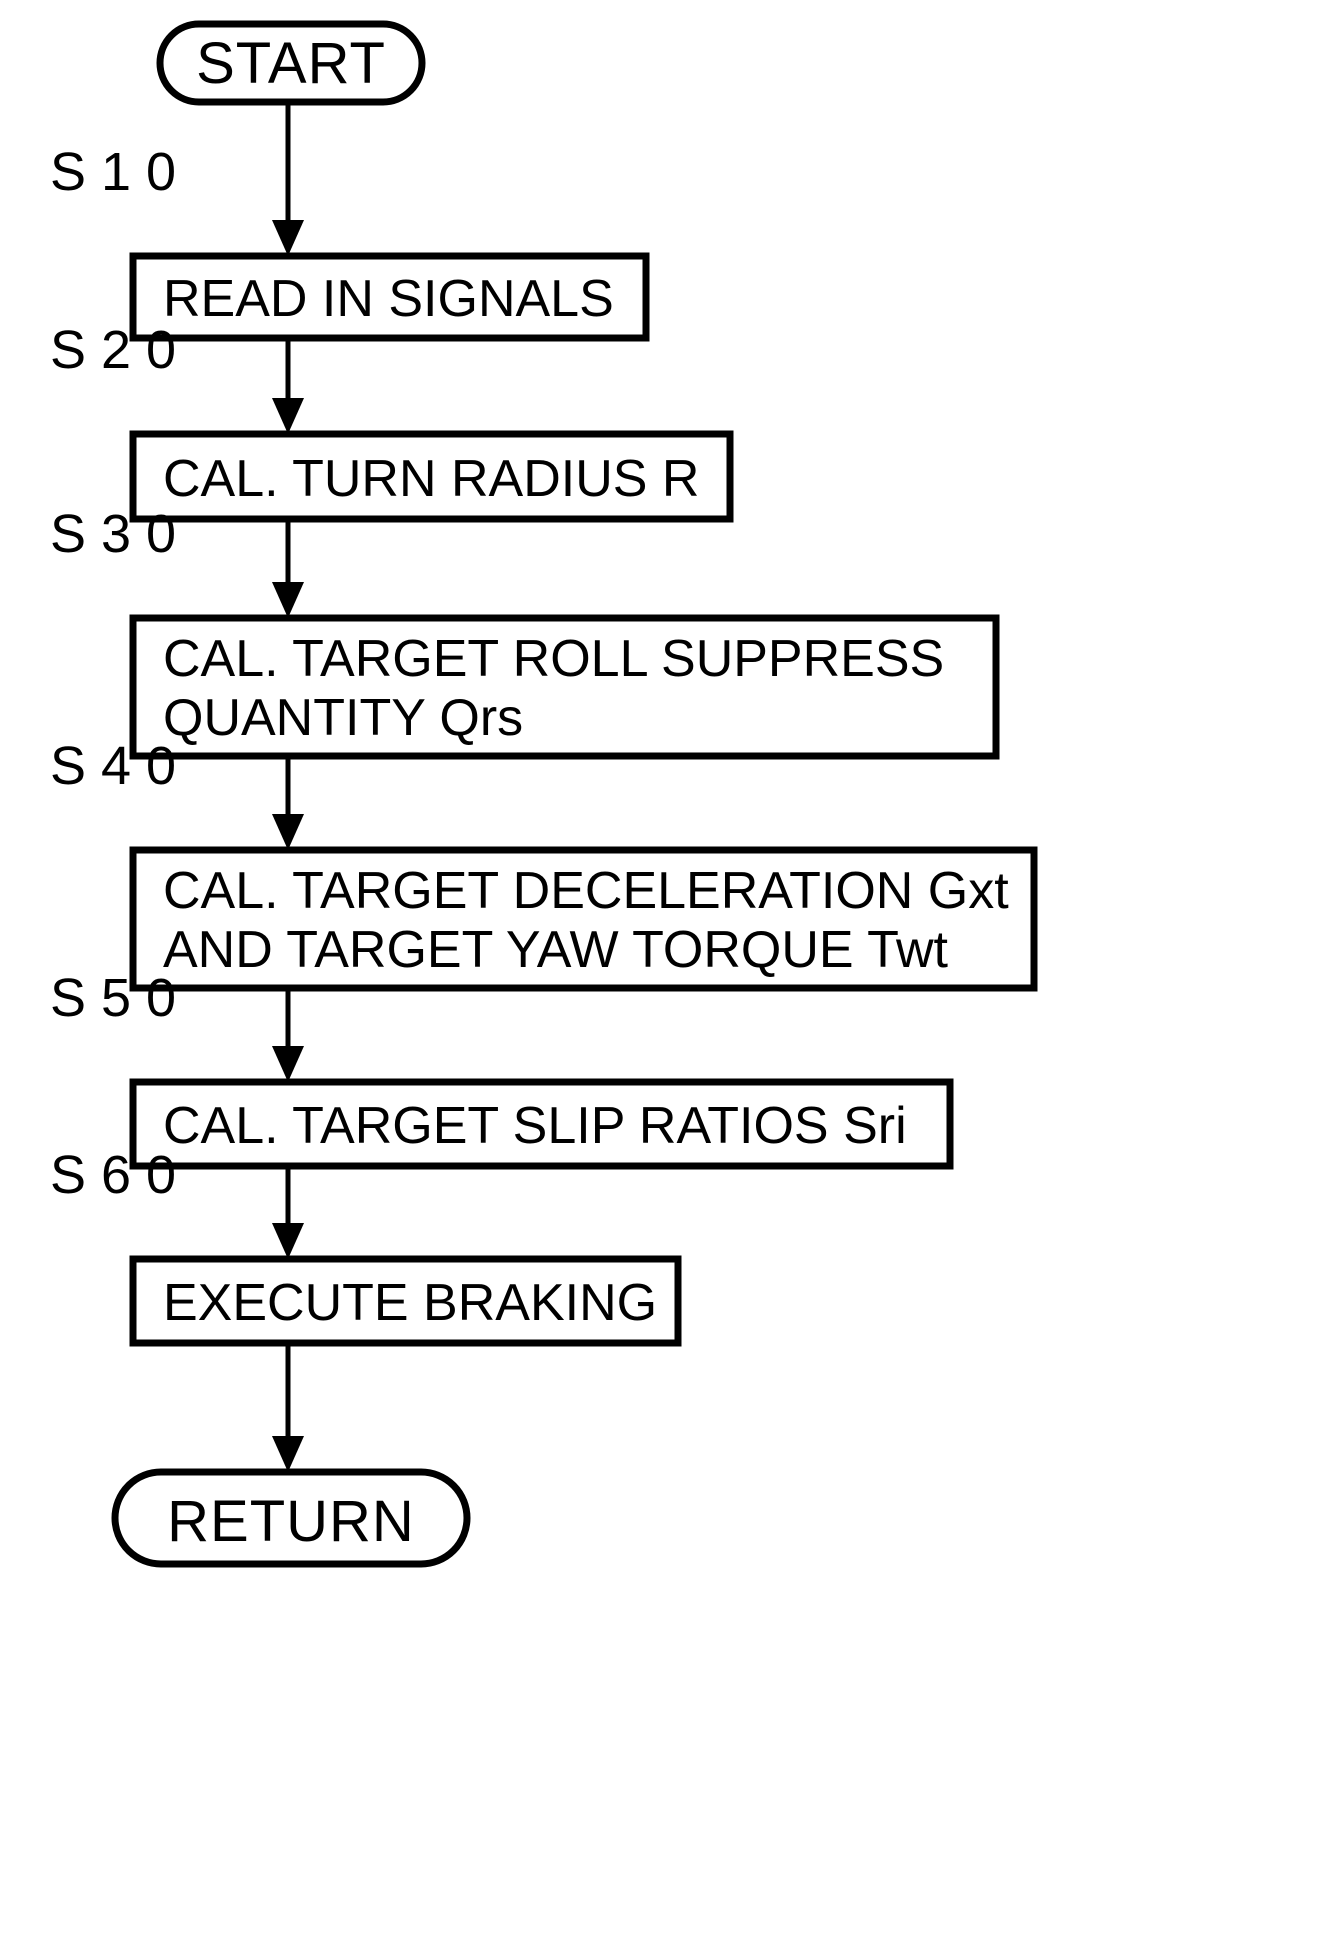 Image resolution: width=1340 pixels, height=1949 pixels. What do you see at coordinates (535, 1126) in the screenshot?
I see `s50-label-line1: CAL. TARGET SLIP RATIOS Sri` at bounding box center [535, 1126].